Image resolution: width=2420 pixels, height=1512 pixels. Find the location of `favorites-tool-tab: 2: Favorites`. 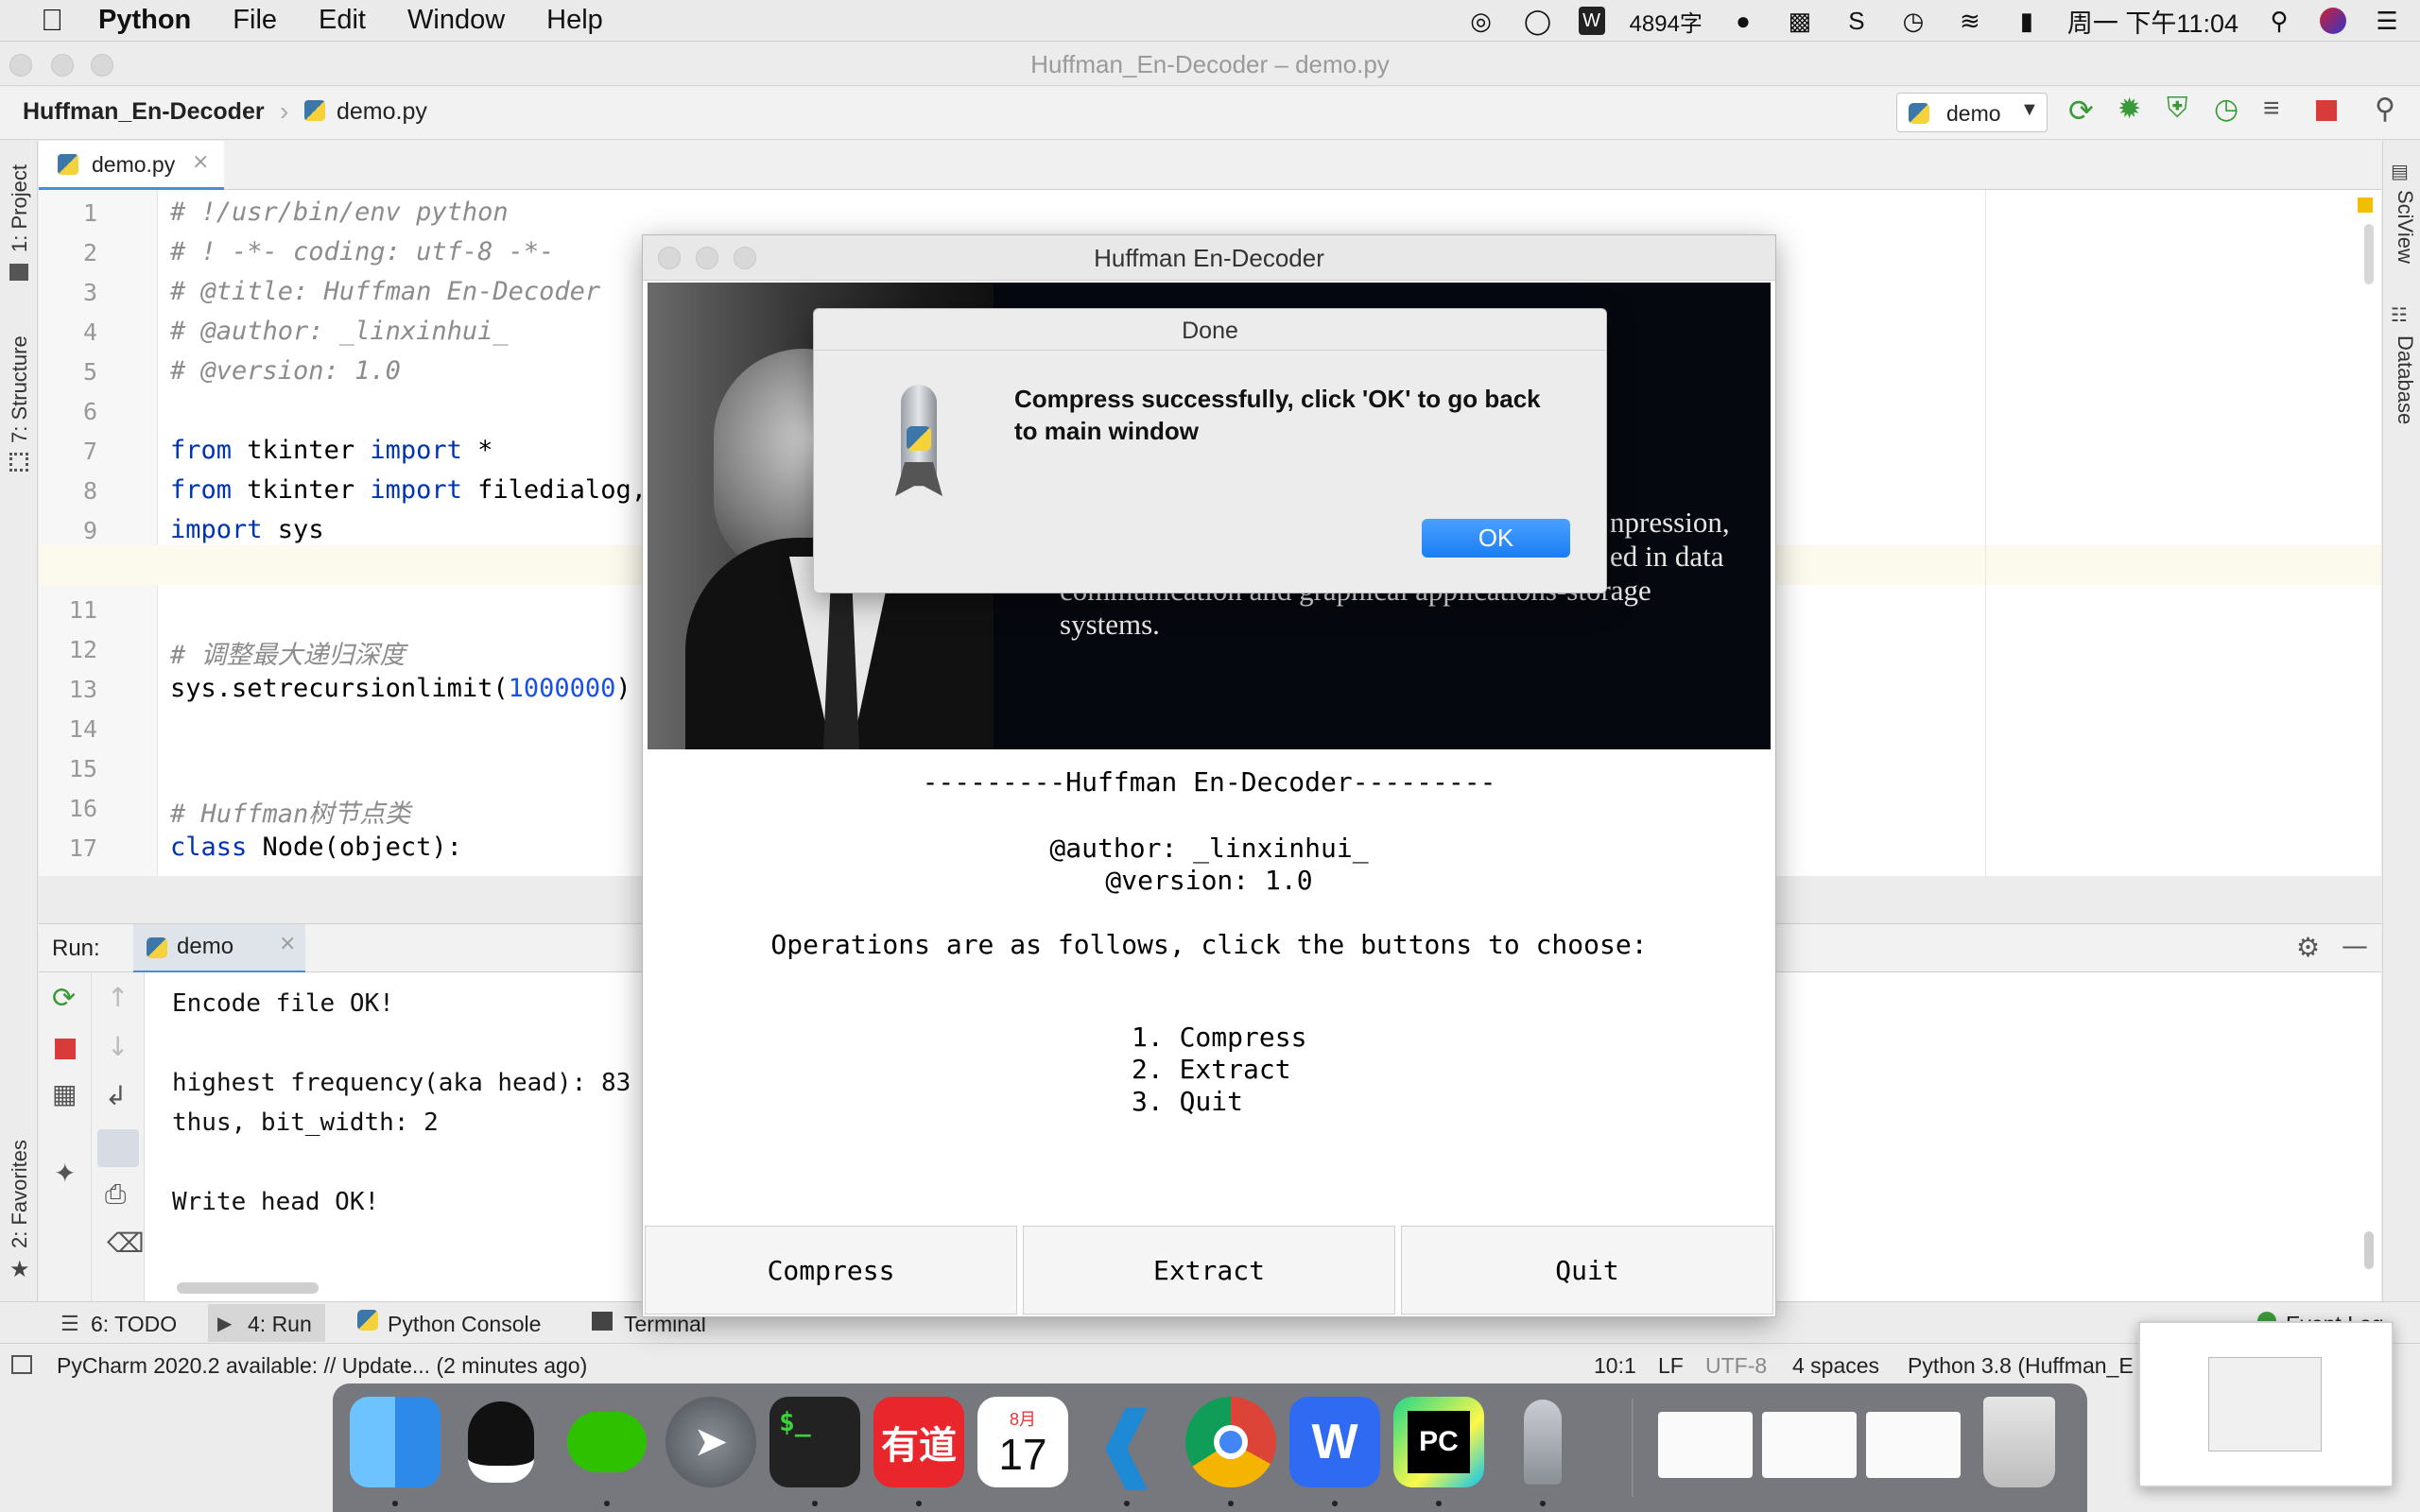

favorites-tool-tab: 2: Favorites is located at coordinates (20, 1194).